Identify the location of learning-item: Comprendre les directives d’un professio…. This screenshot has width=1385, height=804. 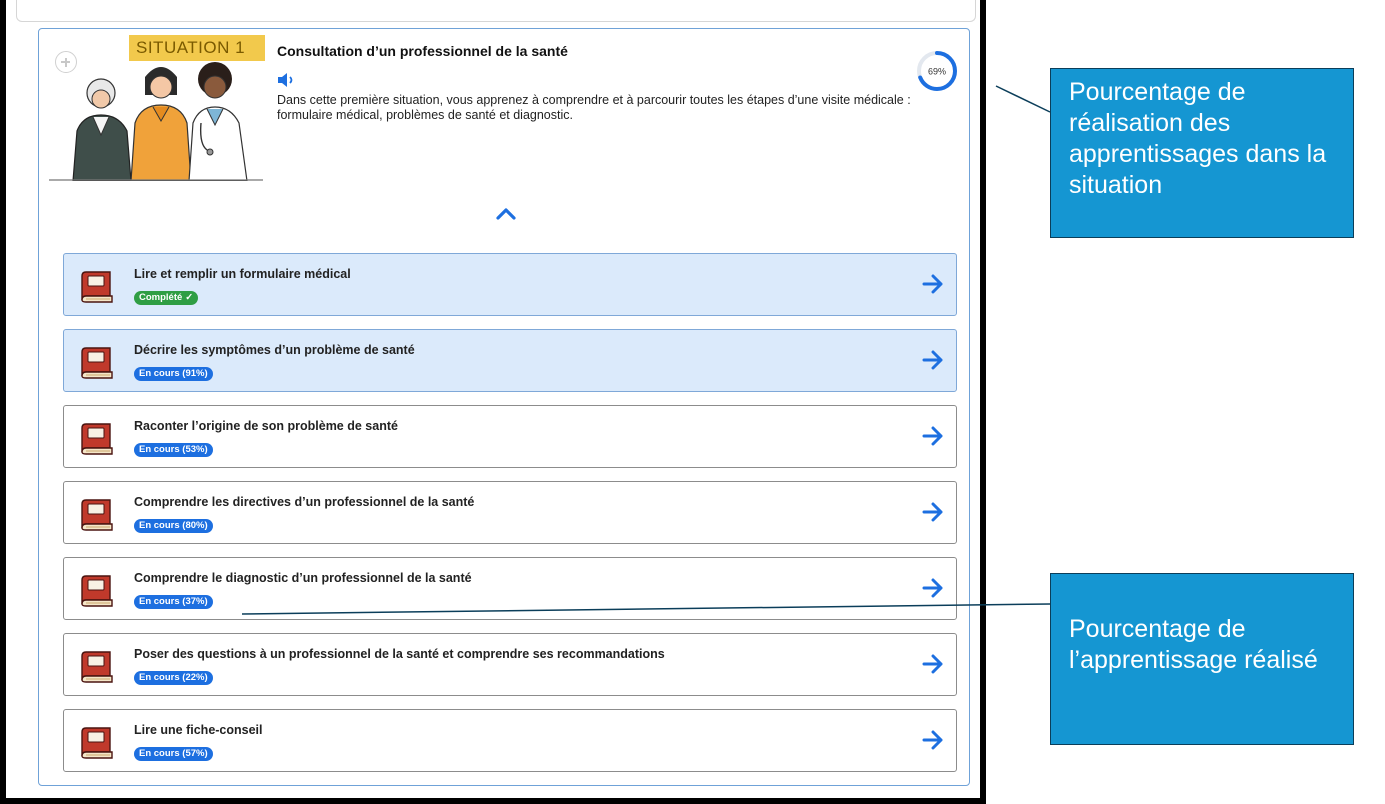
(510, 512).